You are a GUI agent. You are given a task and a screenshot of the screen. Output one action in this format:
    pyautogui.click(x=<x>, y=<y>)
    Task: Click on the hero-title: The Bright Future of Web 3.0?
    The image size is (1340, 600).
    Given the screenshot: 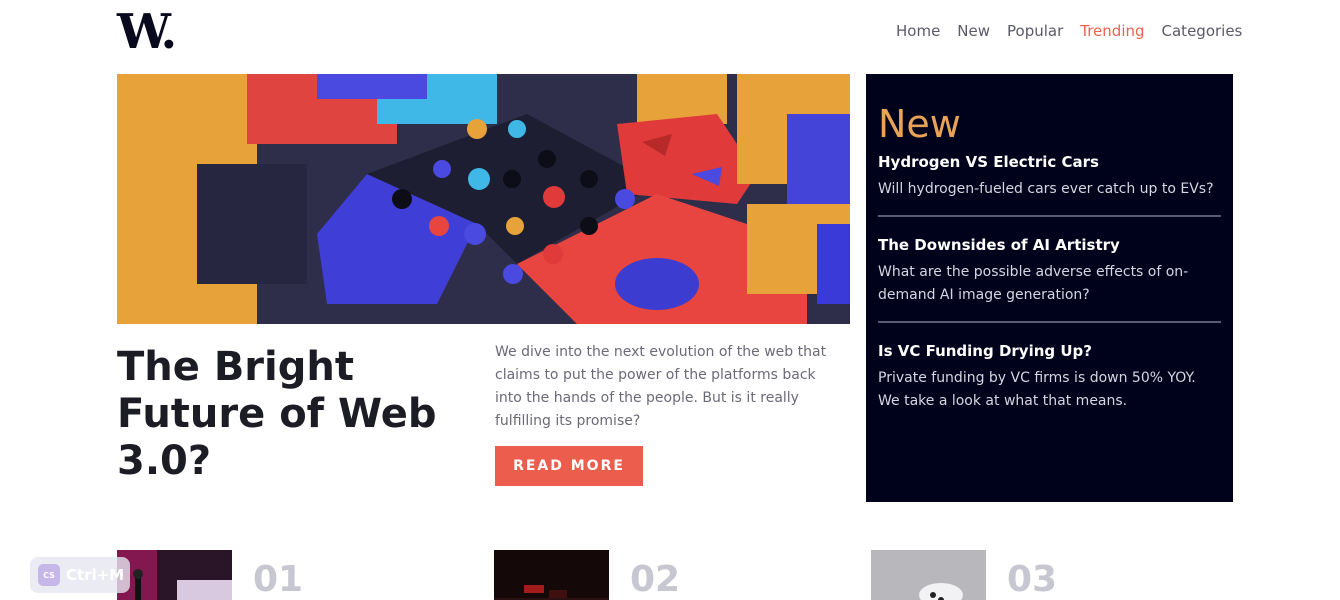 What is the action you would take?
    pyautogui.click(x=277, y=414)
    